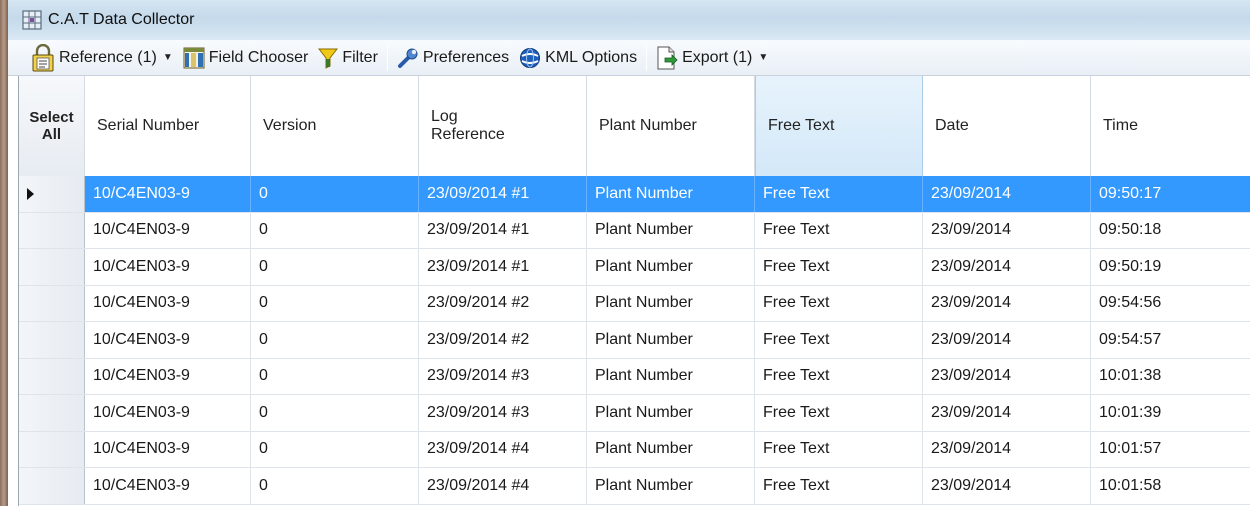 This screenshot has height=506, width=1250. I want to click on column-header-plant-number: Plant Number, so click(671, 126).